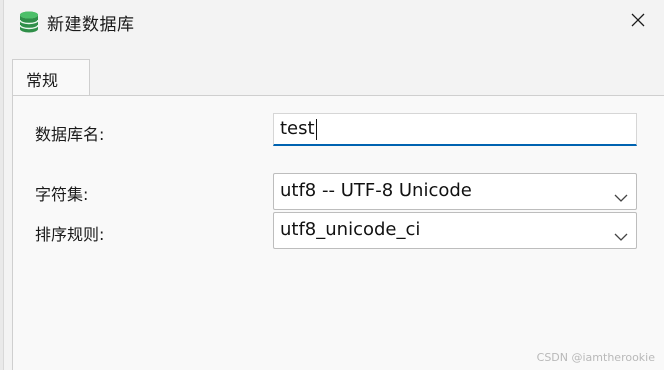  I want to click on db-name-input: test, so click(455, 129).